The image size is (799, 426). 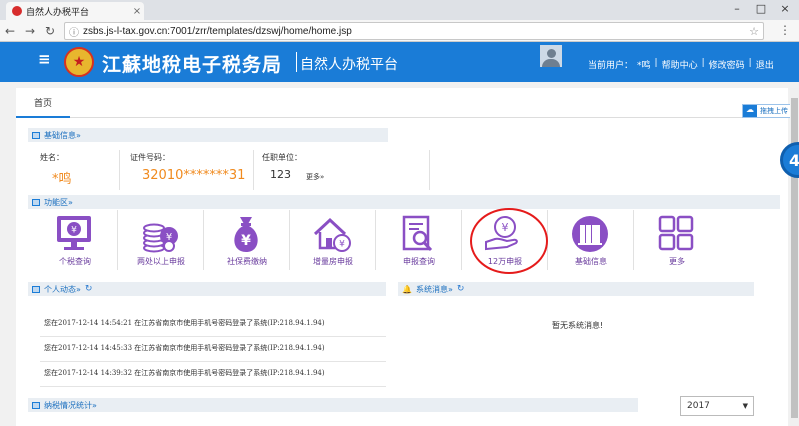 I want to click on employer-label: 任职单位：, so click(x=282, y=157).